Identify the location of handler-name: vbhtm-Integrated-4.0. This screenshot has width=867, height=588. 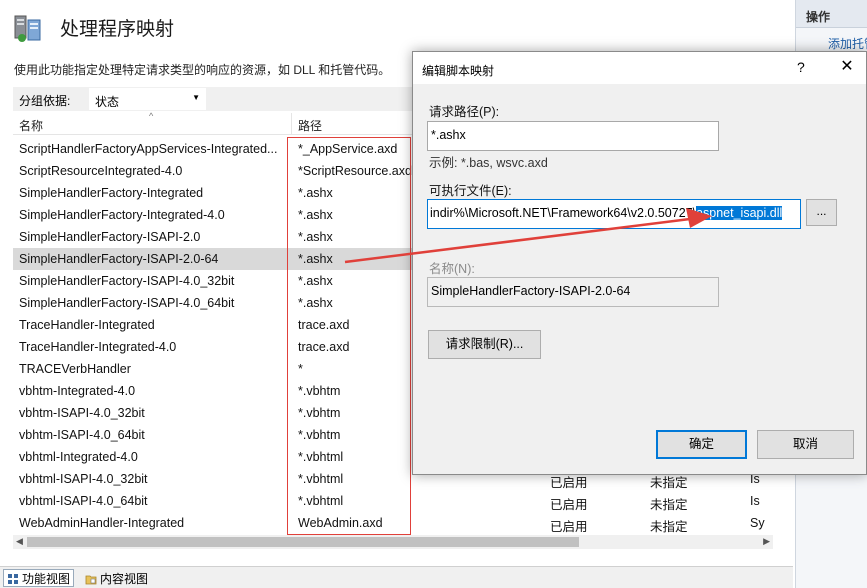
(77, 391).